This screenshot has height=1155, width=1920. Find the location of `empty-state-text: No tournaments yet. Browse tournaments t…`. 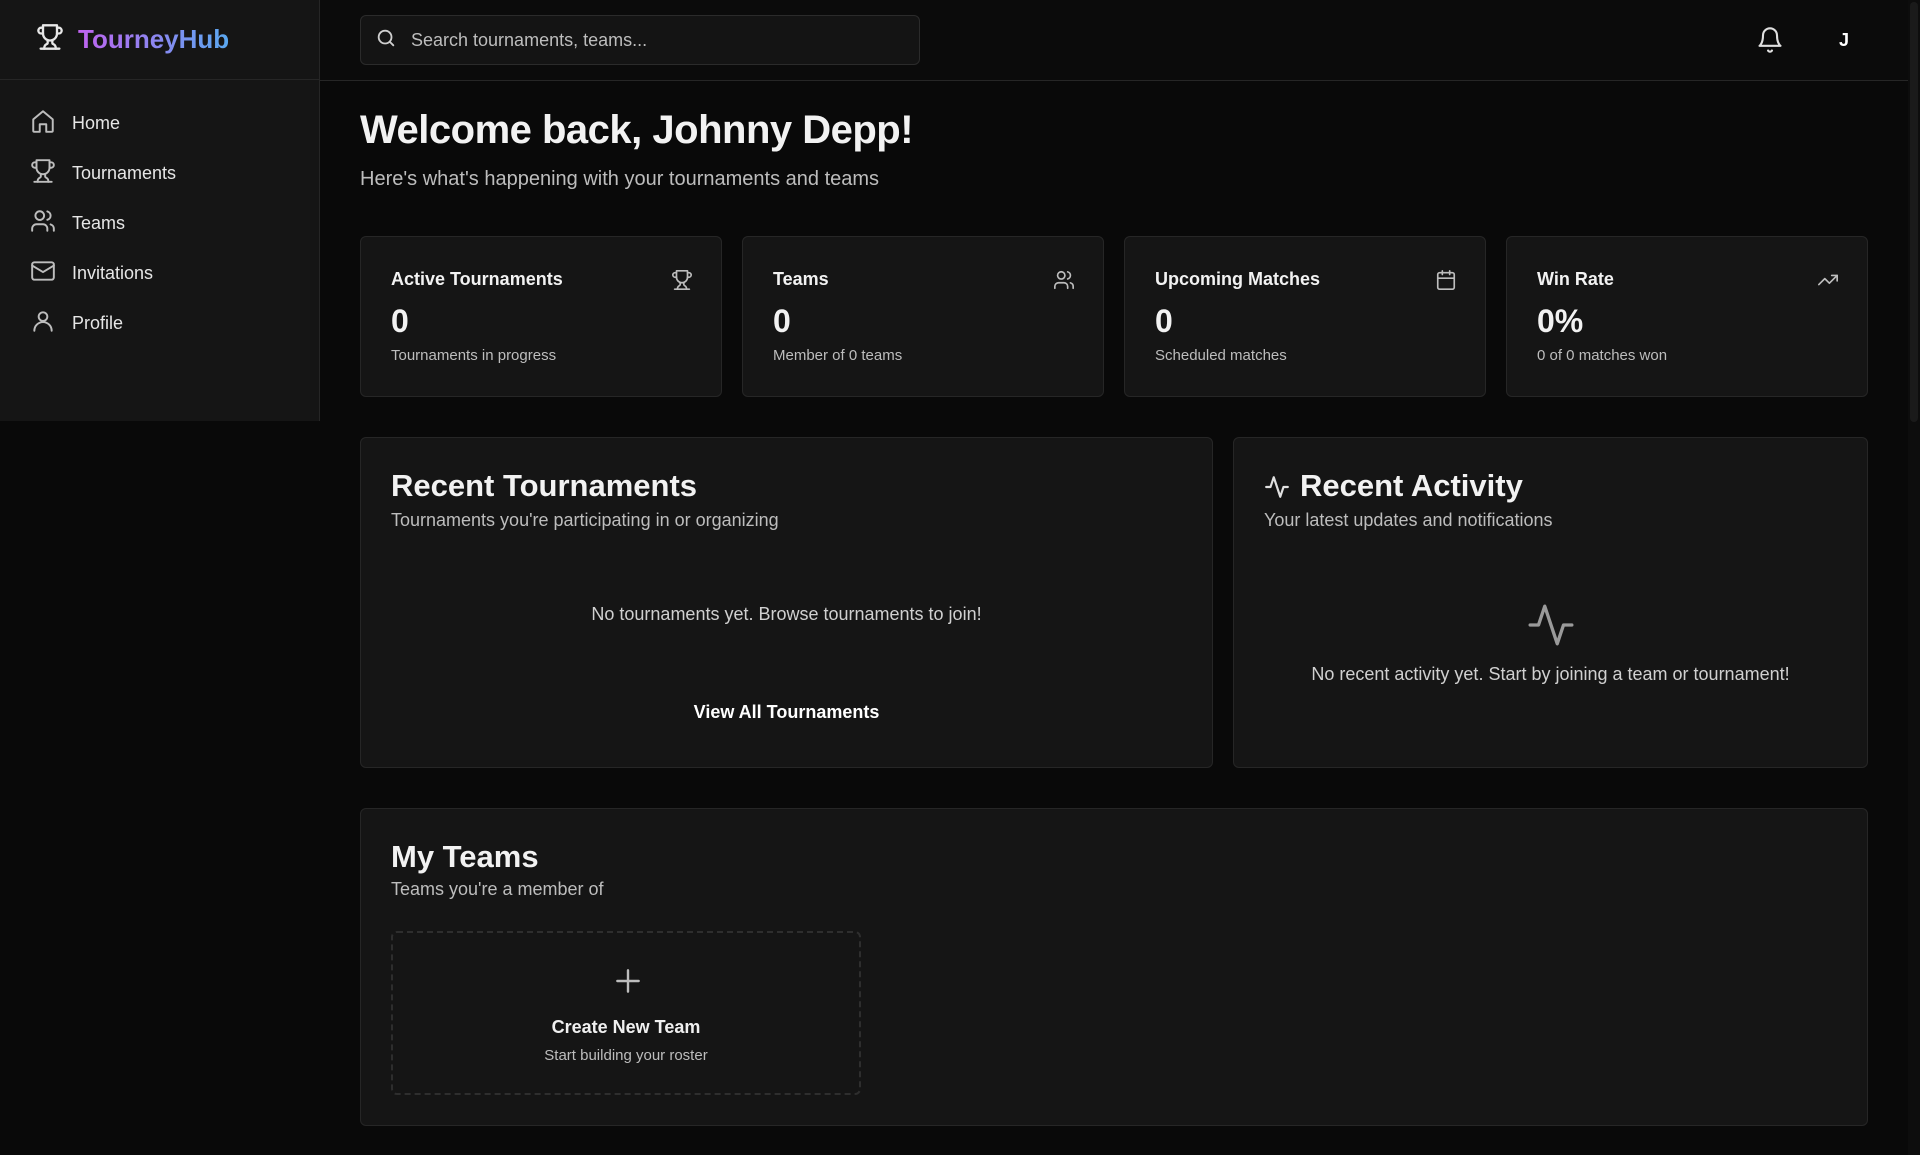

empty-state-text: No tournaments yet. Browse tournaments t… is located at coordinates (786, 614).